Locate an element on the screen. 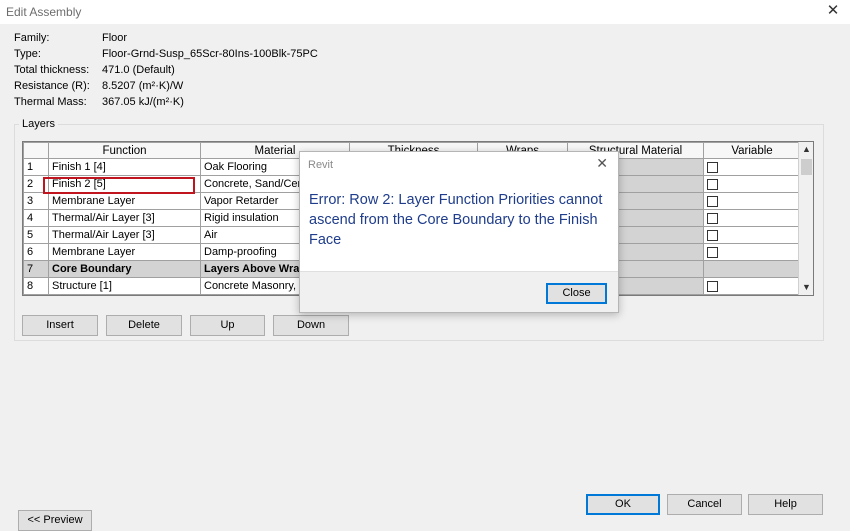  vertical-scrollbar: ▲ ▼ is located at coordinates (805, 218).